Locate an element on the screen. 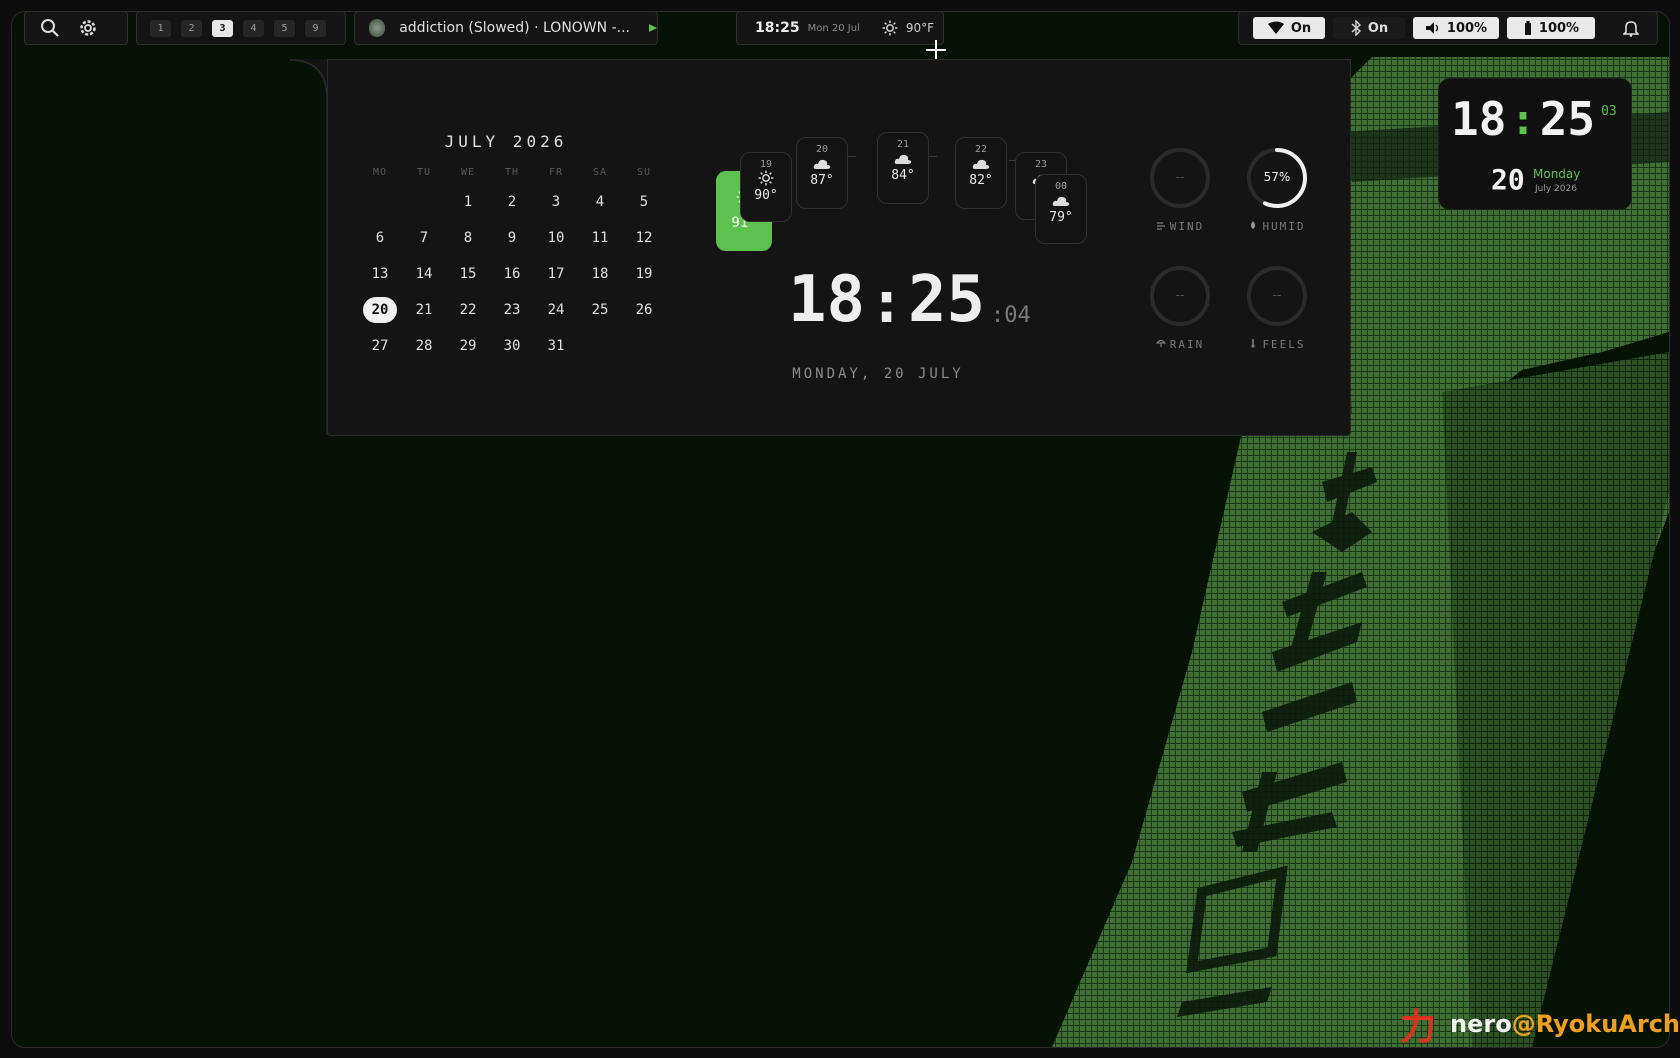 The height and width of the screenshot is (1058, 1680). calendar-day: 11 is located at coordinates (600, 238).